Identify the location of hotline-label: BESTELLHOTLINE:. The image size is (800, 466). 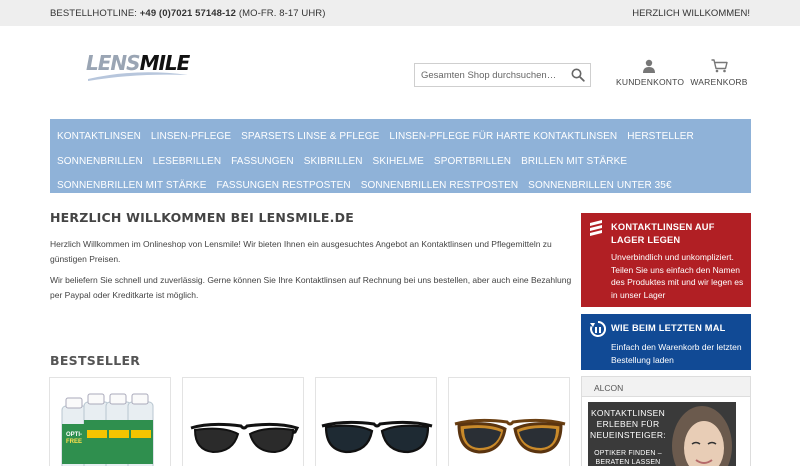
(94, 13).